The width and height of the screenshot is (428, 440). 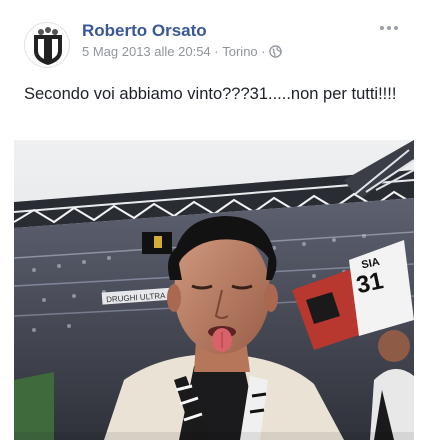 What do you see at coordinates (144, 31) in the screenshot?
I see `author-name: Roberto Orsato` at bounding box center [144, 31].